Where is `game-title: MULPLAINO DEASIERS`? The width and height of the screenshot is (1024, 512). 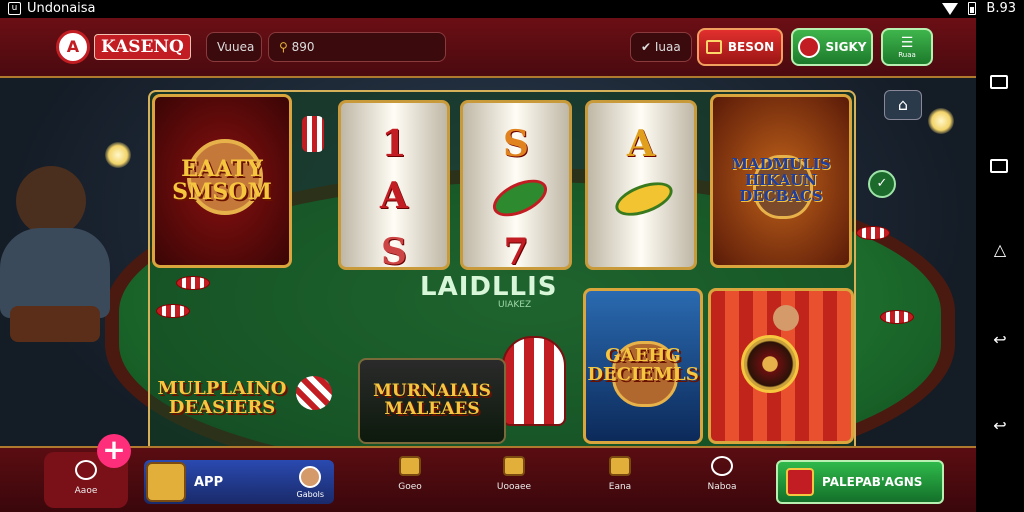 game-title: MULPLAINO DEASIERS is located at coordinates (222, 398).